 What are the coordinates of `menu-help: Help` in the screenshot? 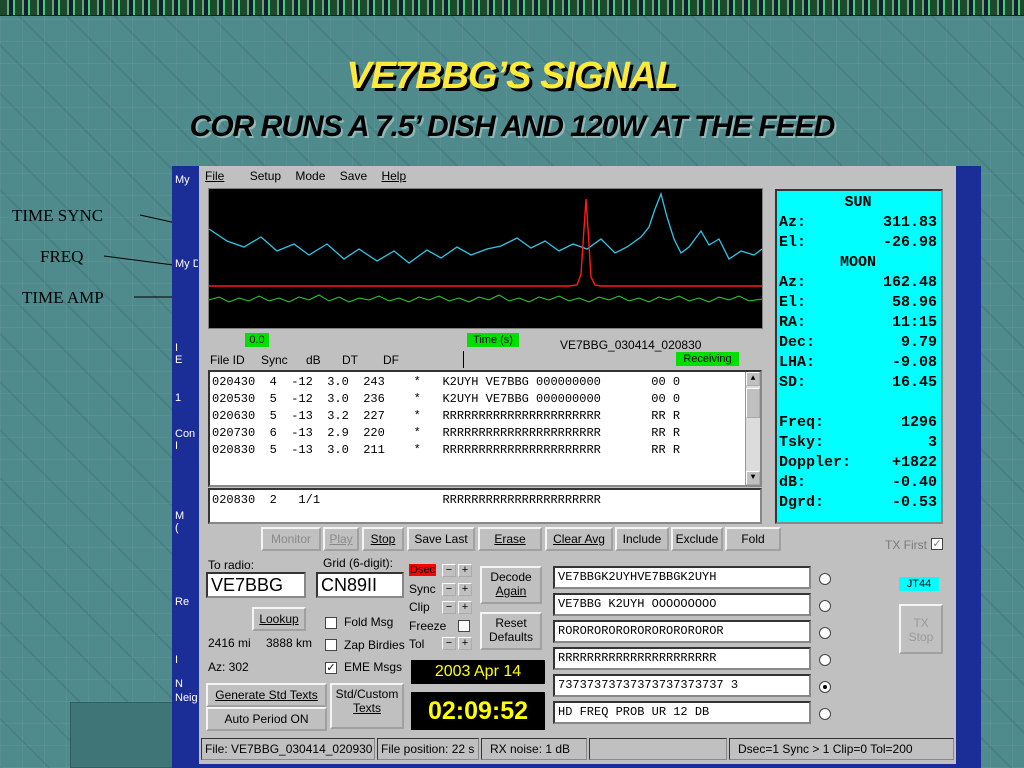 It's located at (399, 176).